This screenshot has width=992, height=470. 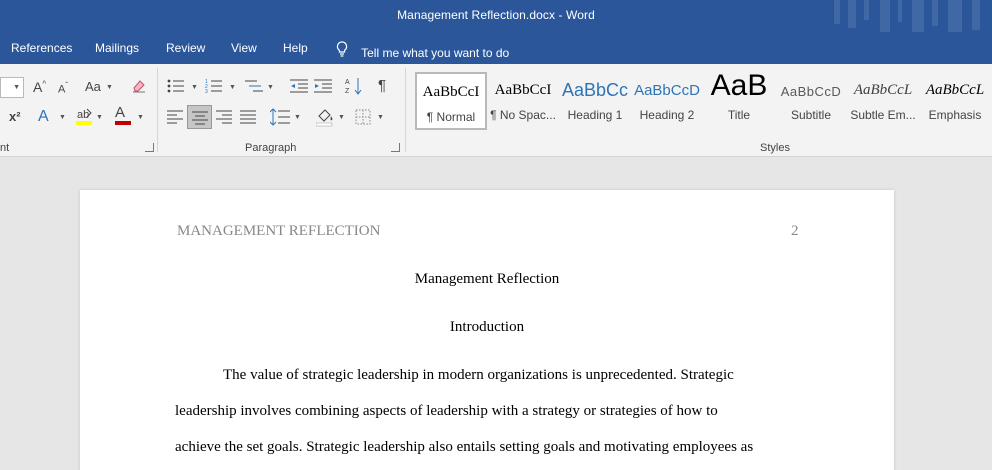 I want to click on bullets-icon, so click(x=176, y=87).